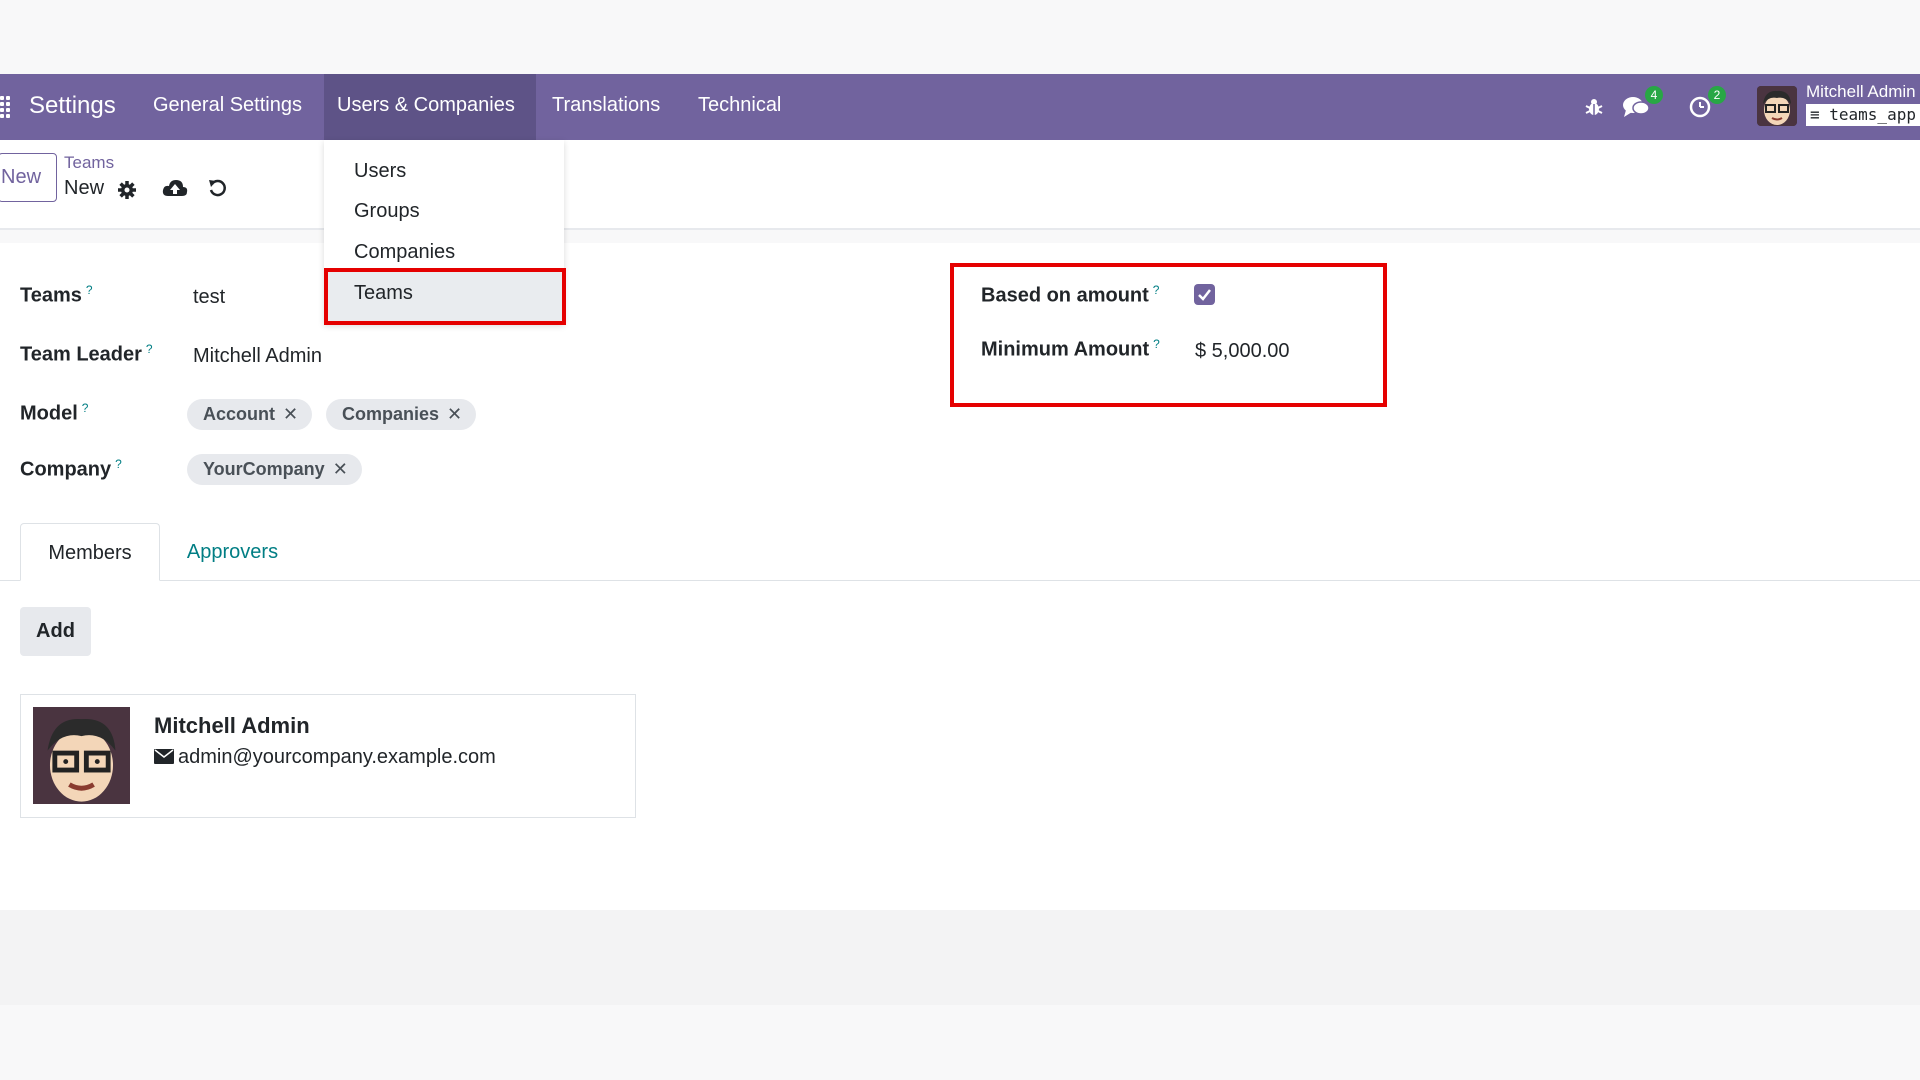 Image resolution: width=1920 pixels, height=1080 pixels. What do you see at coordinates (218, 188) in the screenshot?
I see `discard-icon` at bounding box center [218, 188].